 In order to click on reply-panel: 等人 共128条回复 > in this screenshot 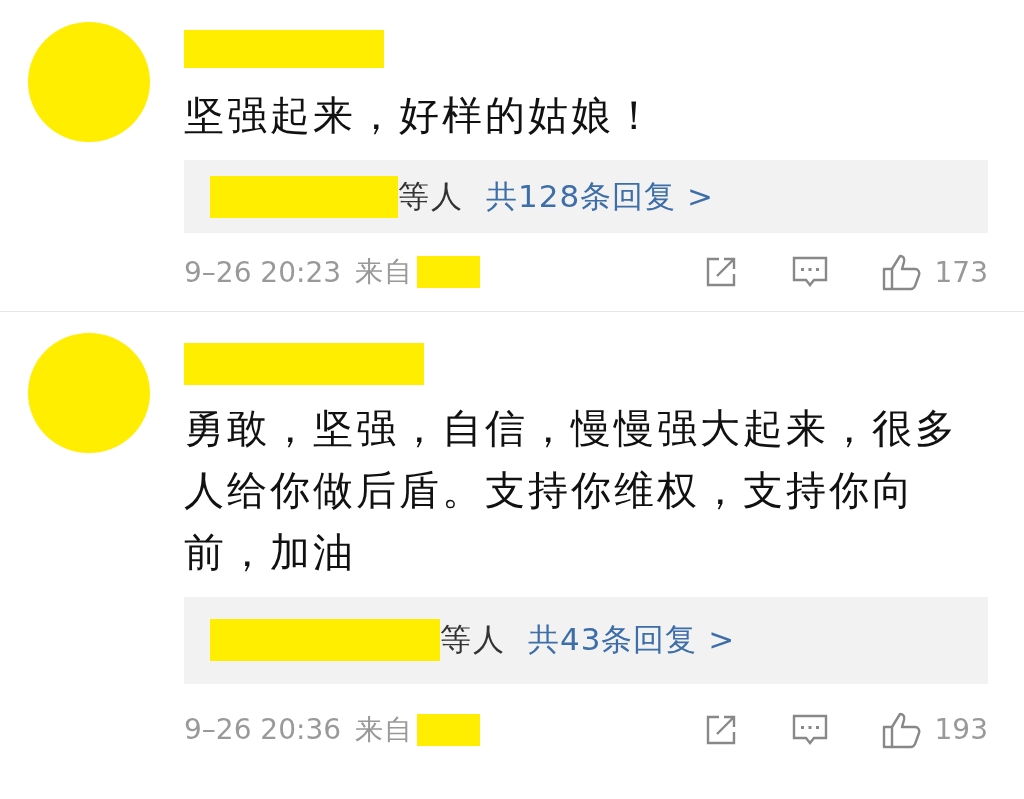, I will do `click(586, 196)`.